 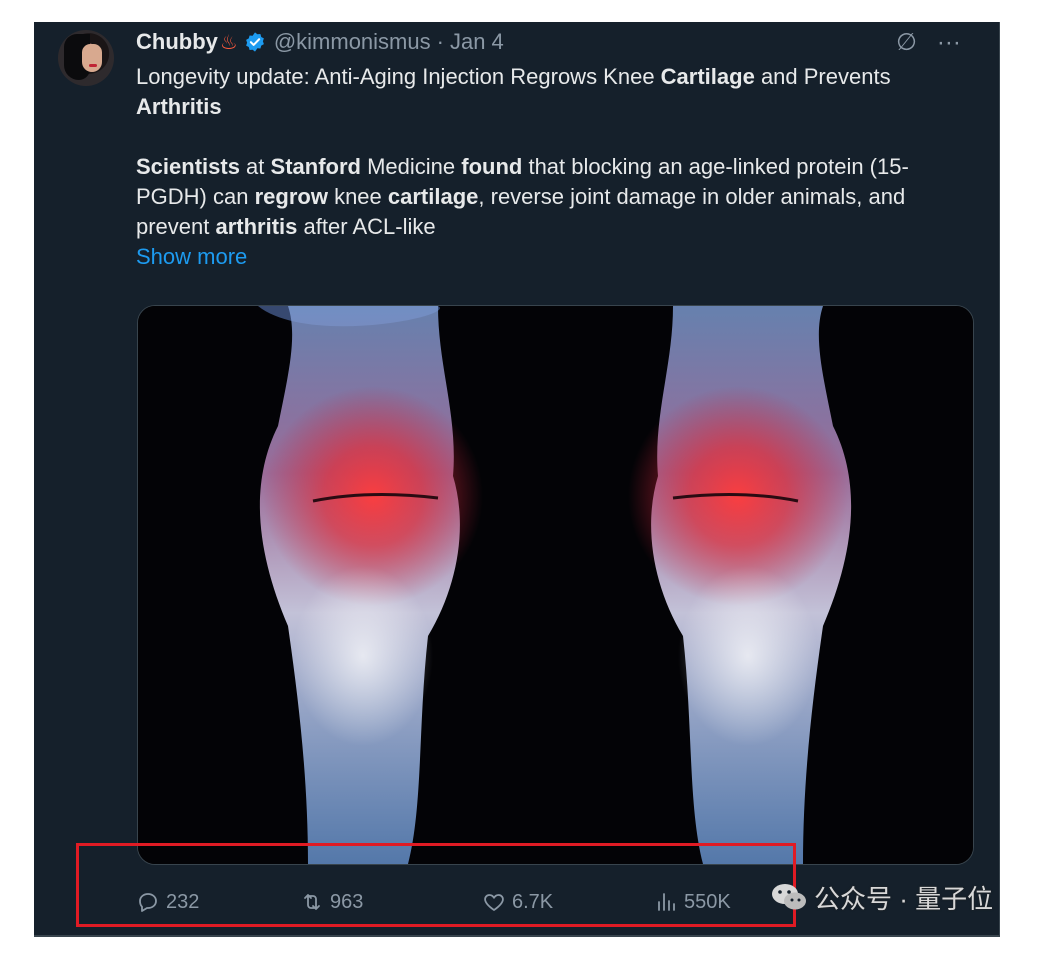 What do you see at coordinates (357, 196) in the screenshot?
I see `text-segment: knee` at bounding box center [357, 196].